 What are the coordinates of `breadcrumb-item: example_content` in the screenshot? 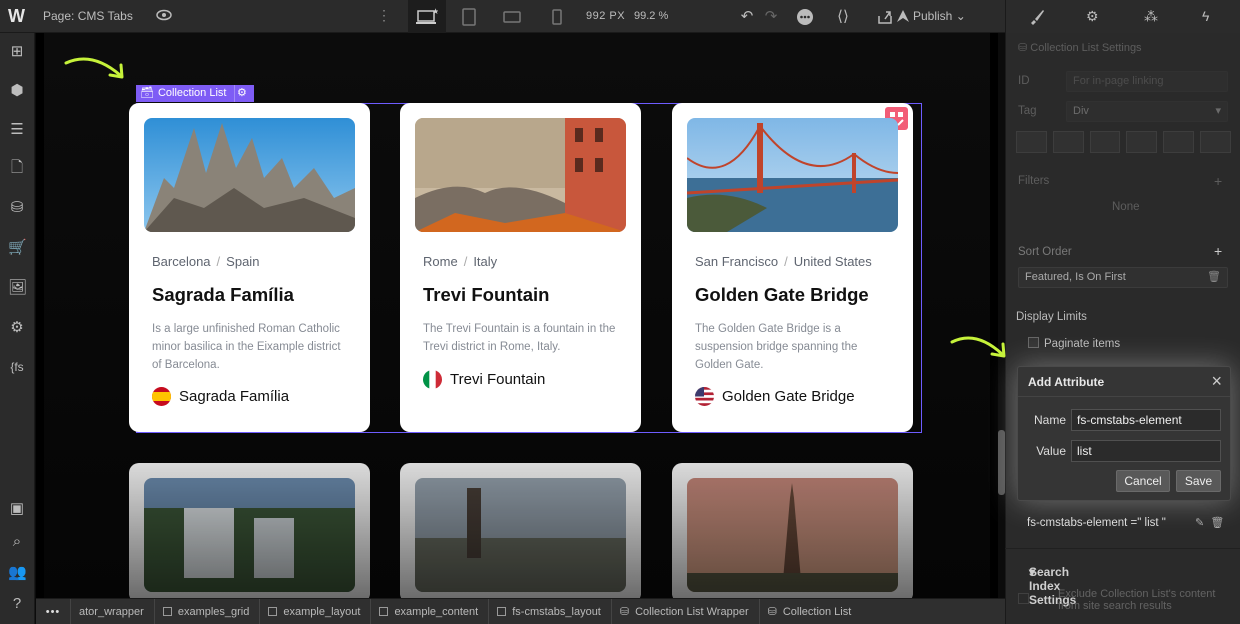 It's located at (429, 611).